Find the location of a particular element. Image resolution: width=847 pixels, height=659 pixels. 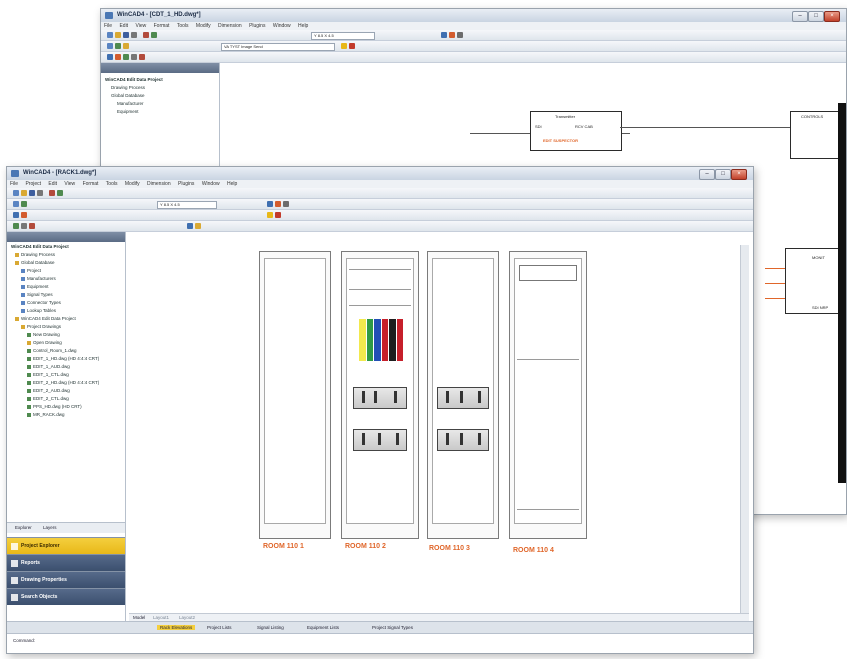

back-window-titlebar: WinCAD4 - [CDT_1_HD.dwg*] – □ × is located at coordinates (473, 16).